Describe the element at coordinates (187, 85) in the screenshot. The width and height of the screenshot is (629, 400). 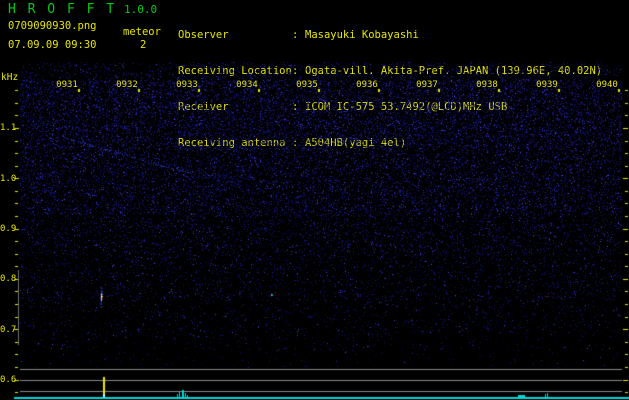
I see `x-axis-label-0933: 0933` at that location.